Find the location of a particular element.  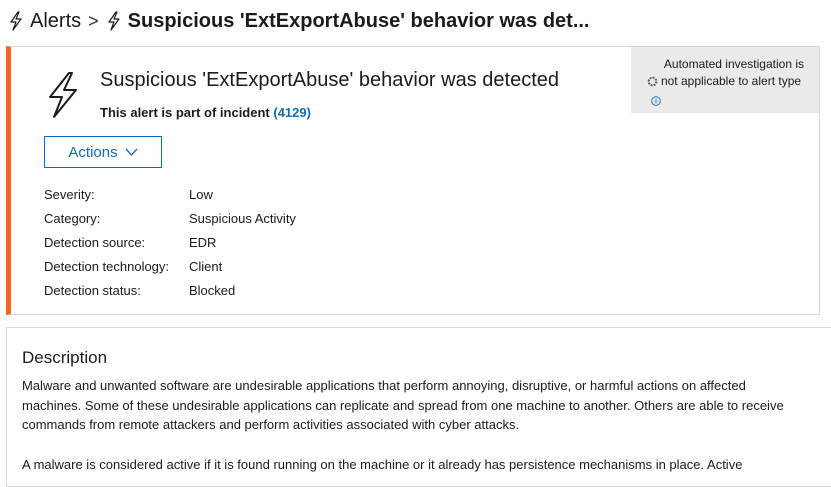

detail-row-detection-status: Detection status: Blocked is located at coordinates (170, 290).